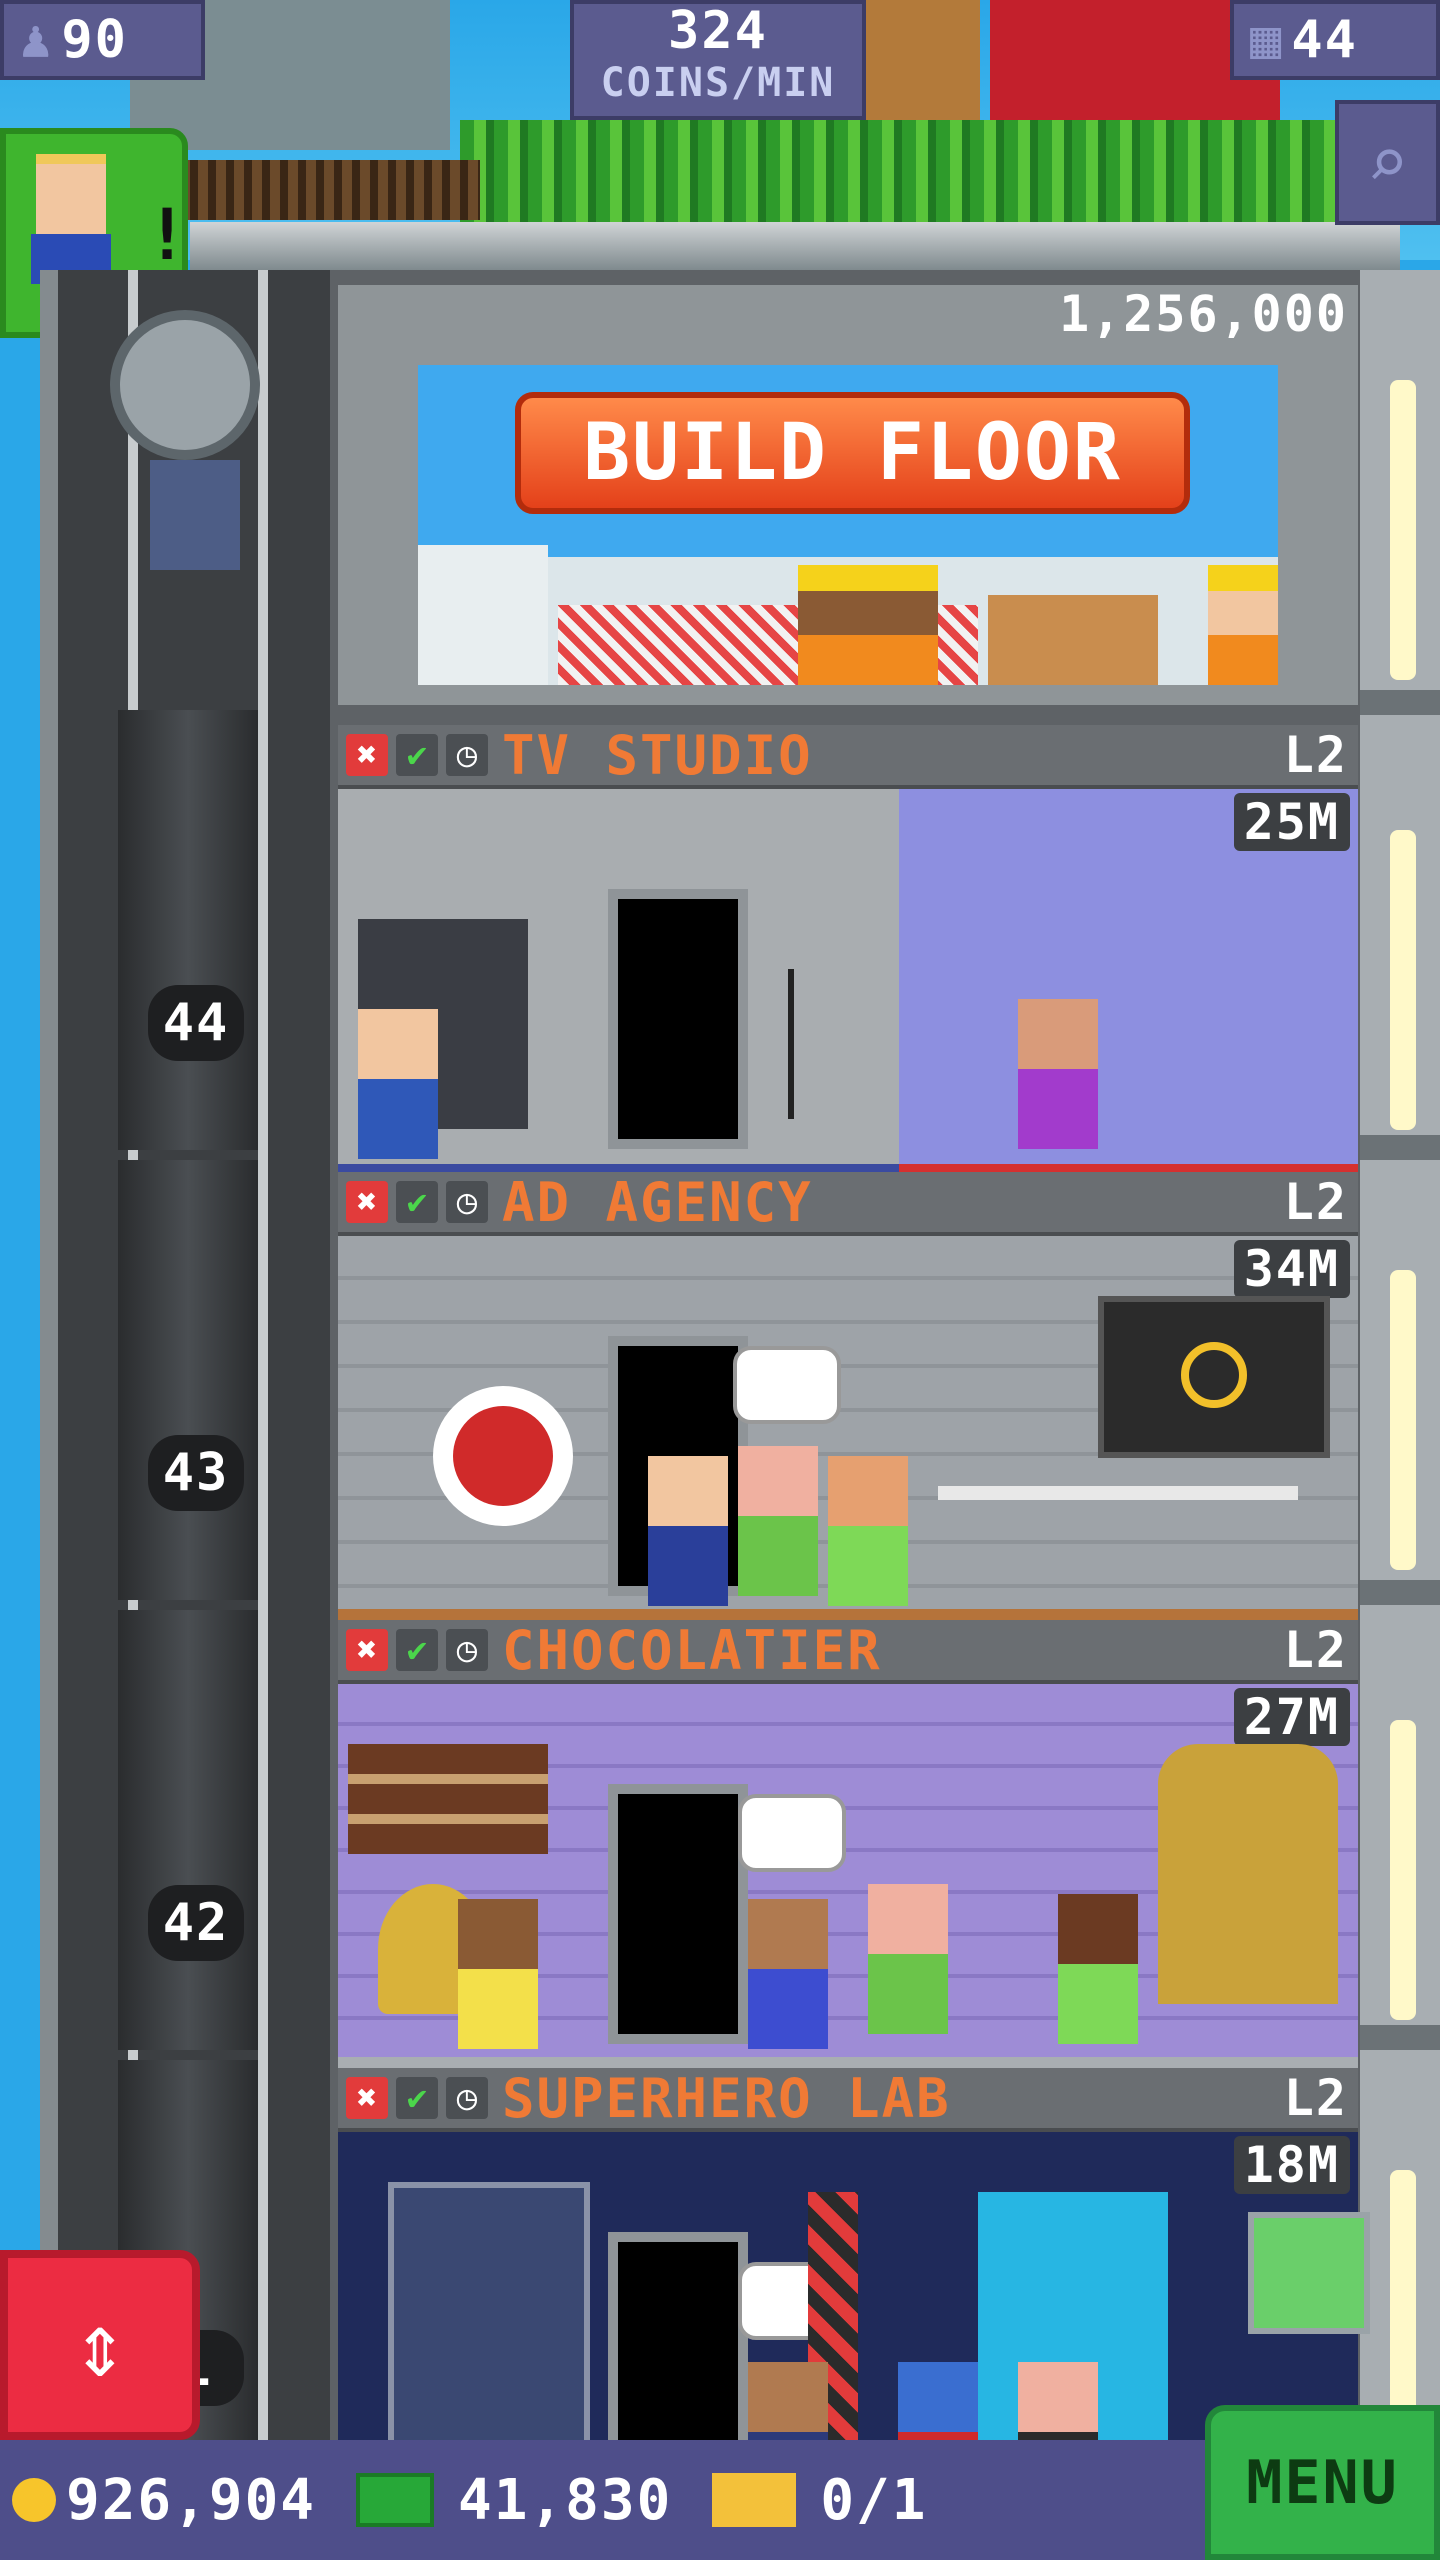  What do you see at coordinates (726, 2098) in the screenshot?
I see `floor-name: SUPERHERO LAB` at bounding box center [726, 2098].